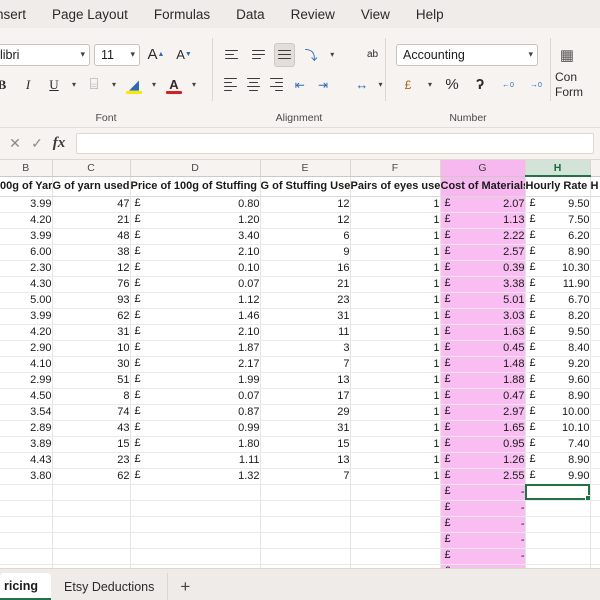  What do you see at coordinates (26, 396) in the screenshot?
I see `cell-price-100g-yarn: 4.50` at bounding box center [26, 396].